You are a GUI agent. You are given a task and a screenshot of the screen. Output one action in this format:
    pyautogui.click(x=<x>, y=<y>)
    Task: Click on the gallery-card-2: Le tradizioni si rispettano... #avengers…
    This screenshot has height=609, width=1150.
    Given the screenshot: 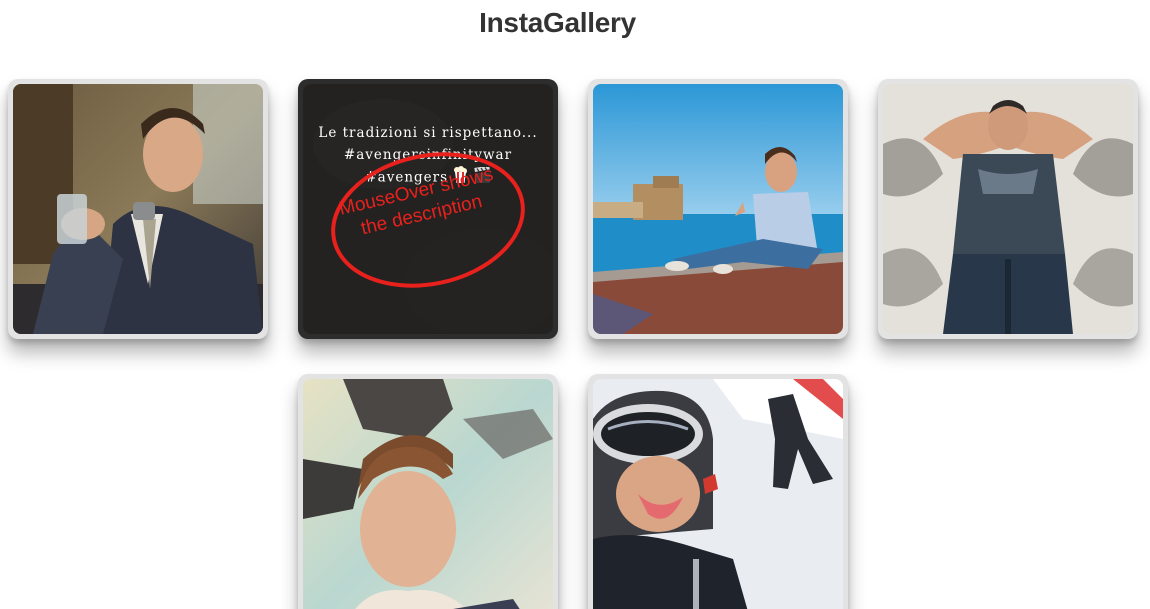 What is the action you would take?
    pyautogui.click(x=428, y=209)
    